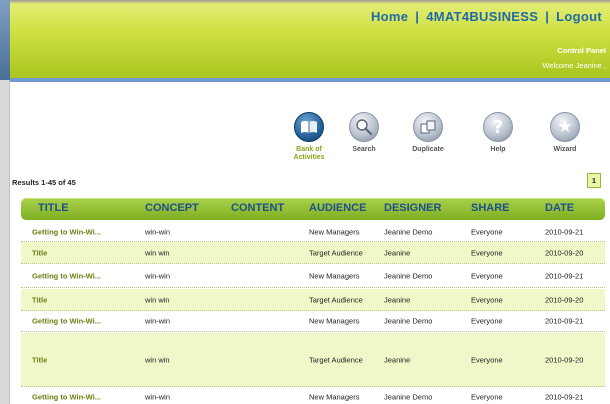 The width and height of the screenshot is (610, 404). Describe the element at coordinates (53, 208) in the screenshot. I see `column-header-title: TITLE` at that location.